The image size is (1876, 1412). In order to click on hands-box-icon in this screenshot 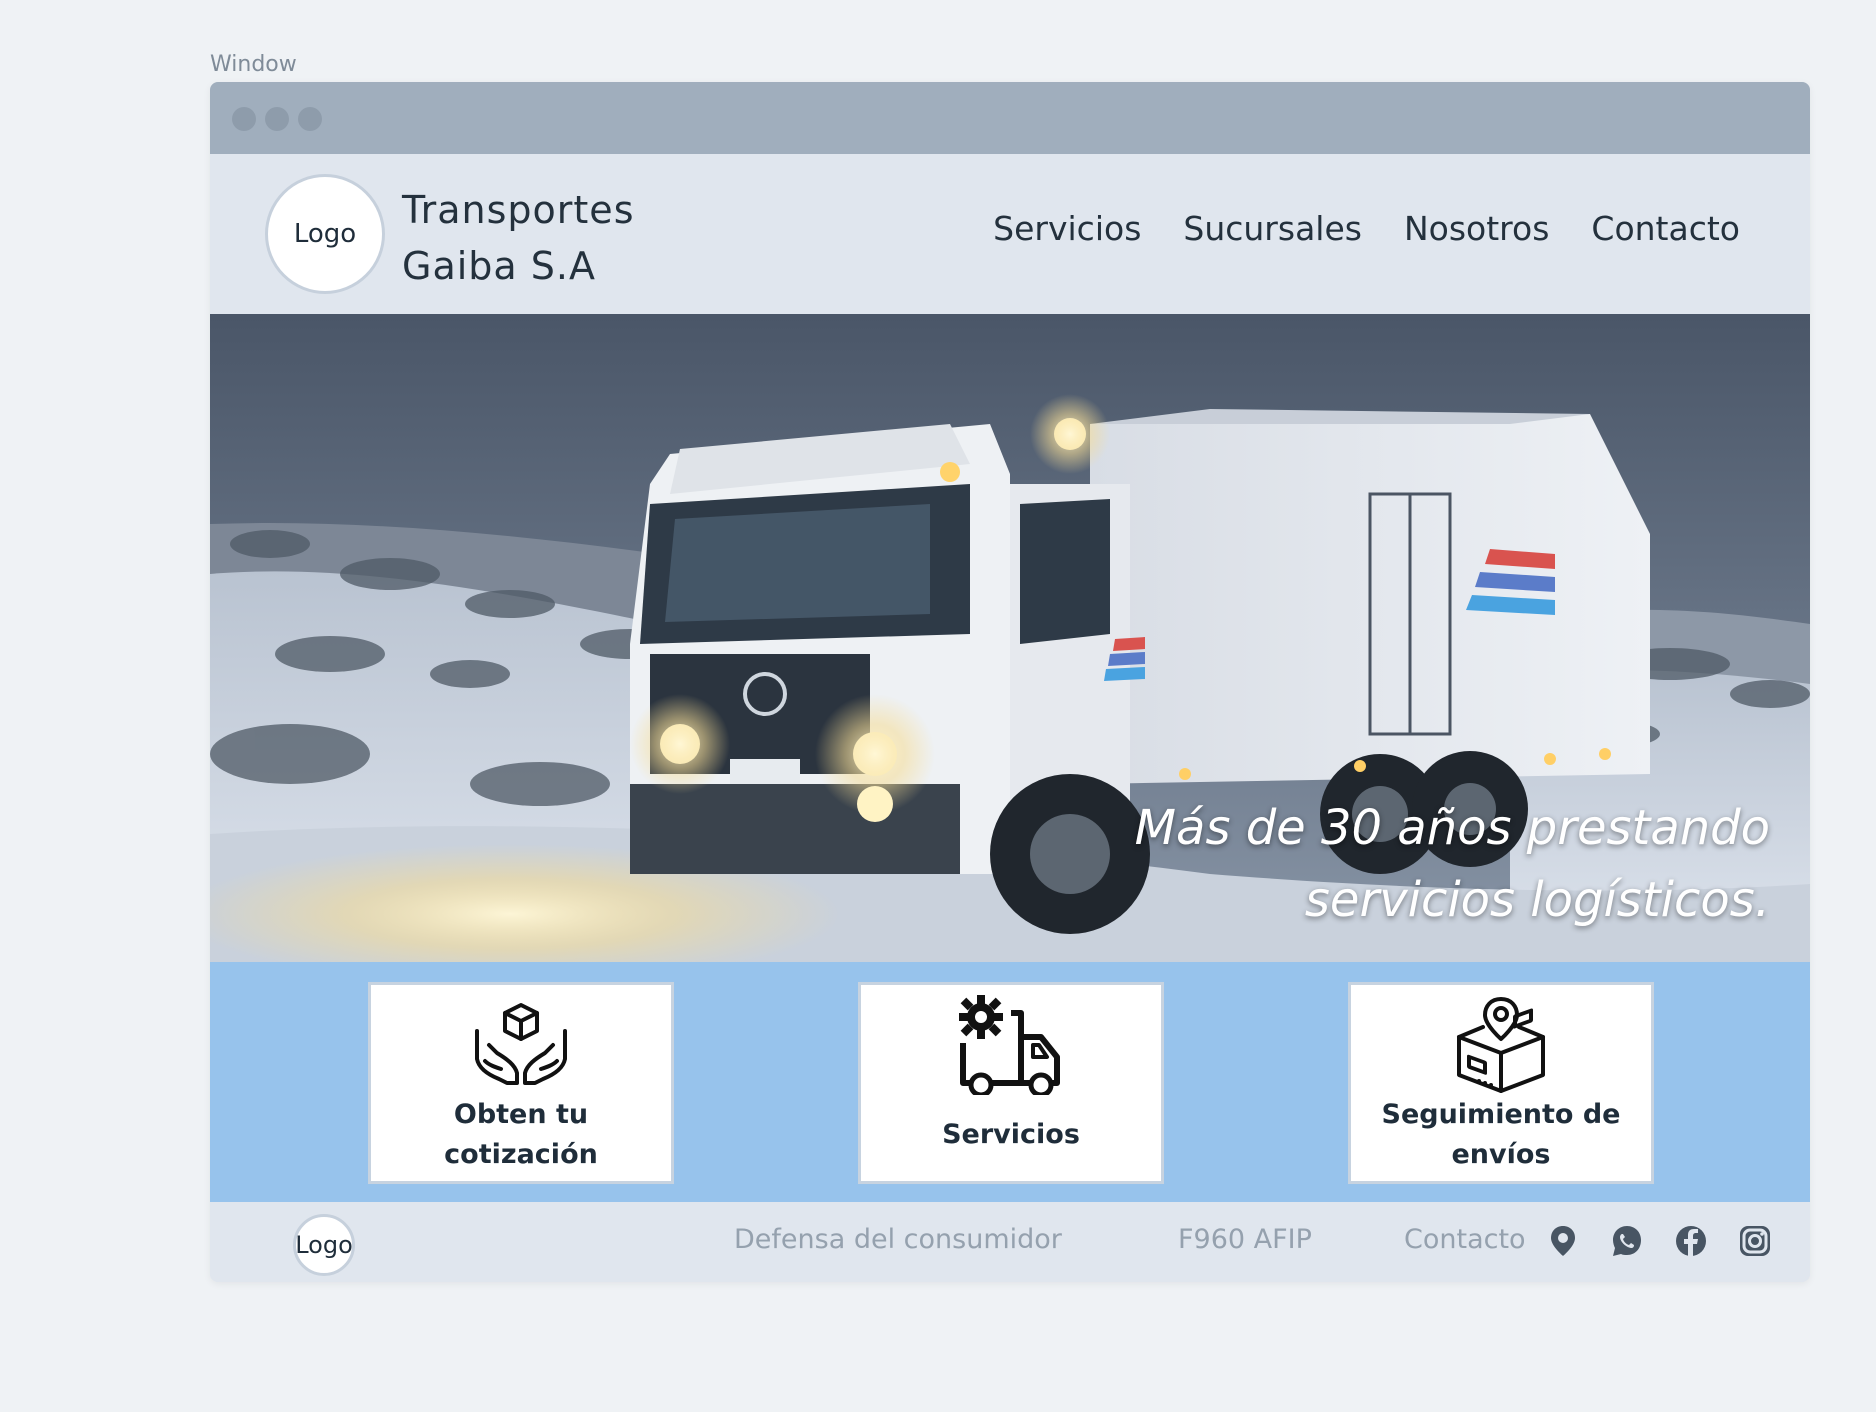, I will do `click(521, 1044)`.